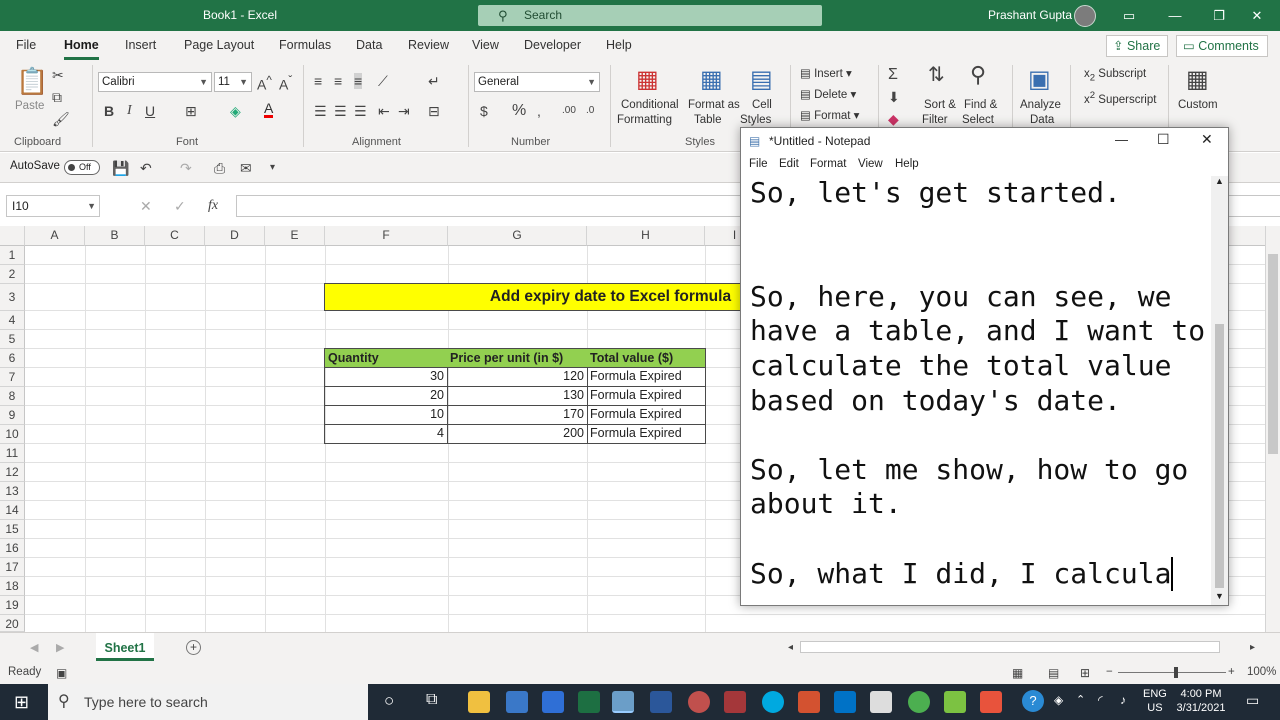 This screenshot has width=1280, height=720. I want to click on increase-font-icon: A^, so click(264, 83).